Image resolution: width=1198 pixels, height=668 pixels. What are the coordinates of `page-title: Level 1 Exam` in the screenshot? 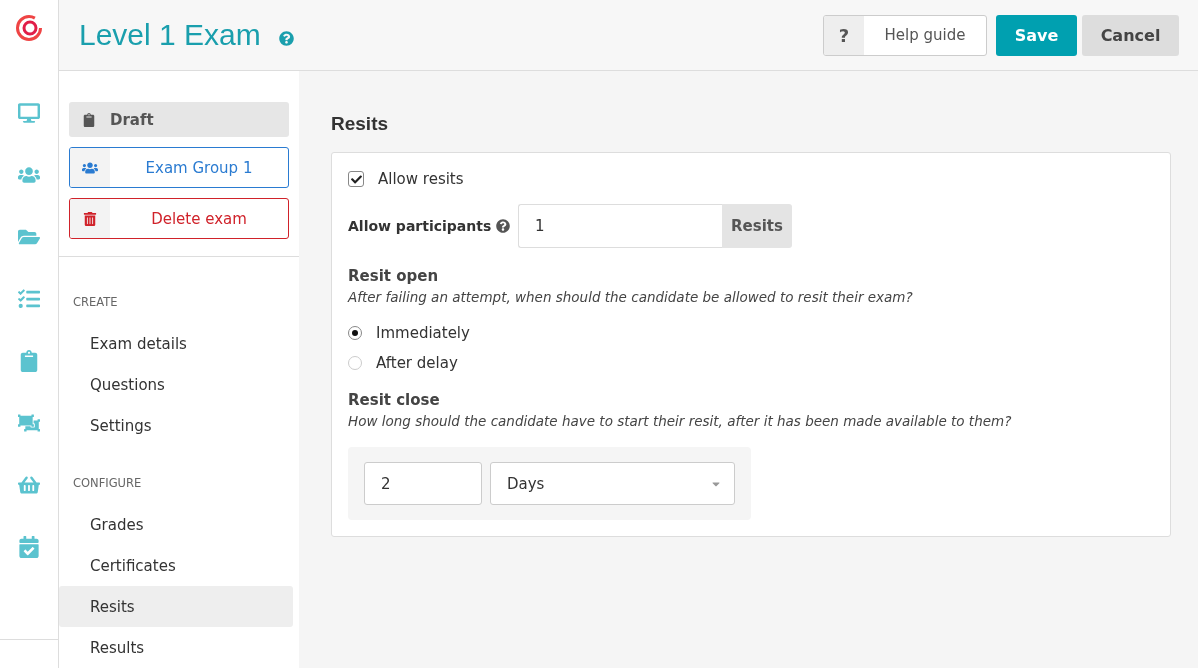 It's located at (170, 35).